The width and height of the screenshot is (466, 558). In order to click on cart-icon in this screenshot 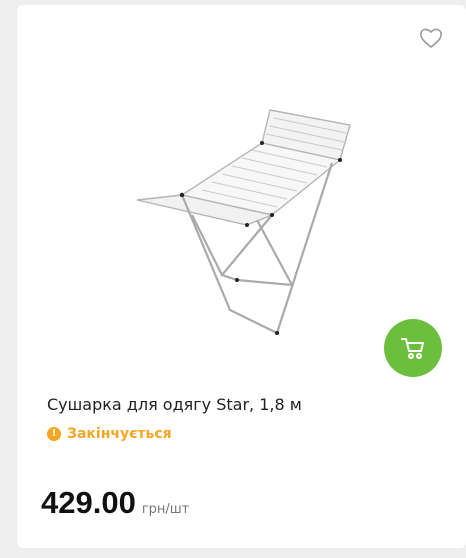, I will do `click(412, 348)`.